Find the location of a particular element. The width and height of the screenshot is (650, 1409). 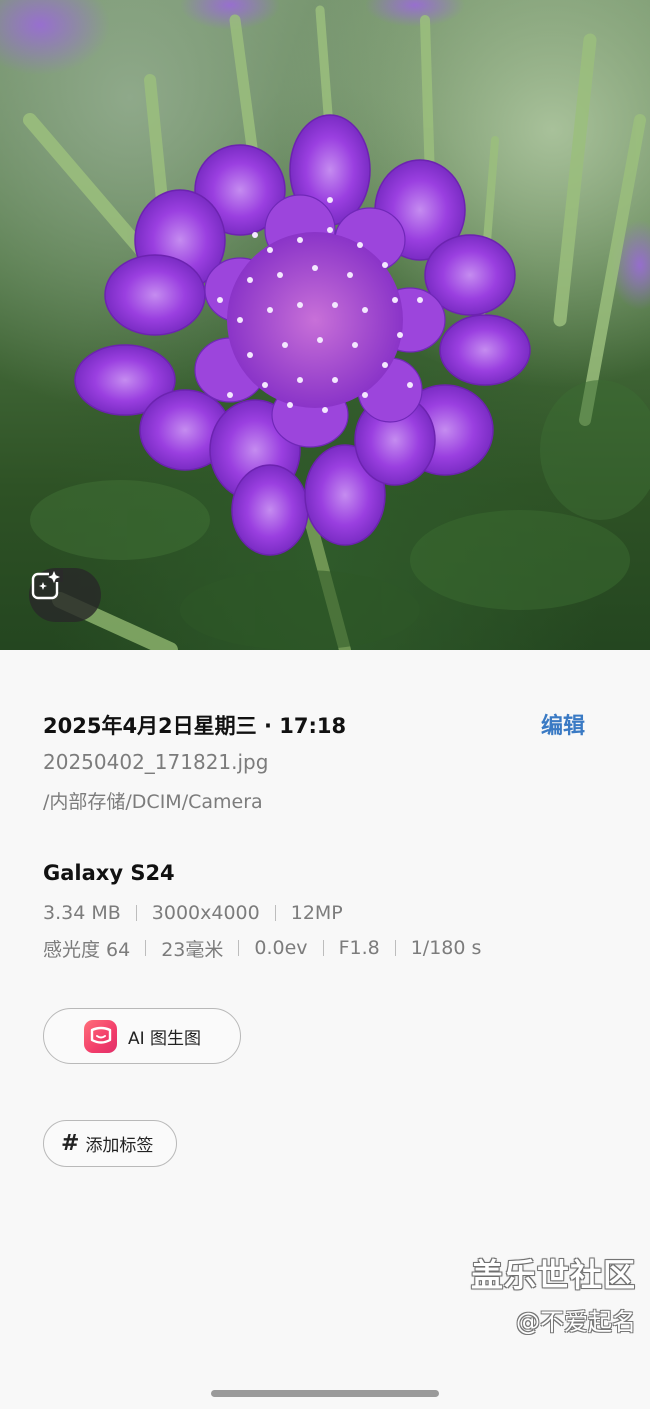

ai-edit-button is located at coordinates (65, 595).